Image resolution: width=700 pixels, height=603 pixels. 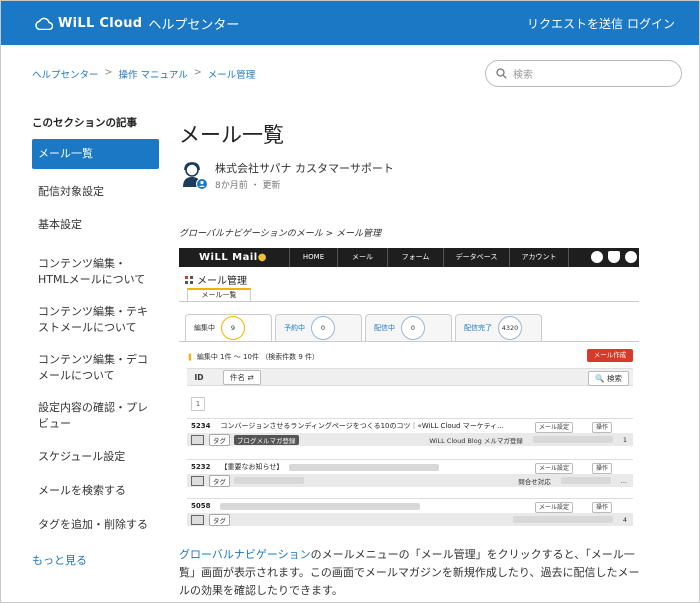 What do you see at coordinates (266, 439) in the screenshot?
I see `tag-chip: ブログメルマガ登録` at bounding box center [266, 439].